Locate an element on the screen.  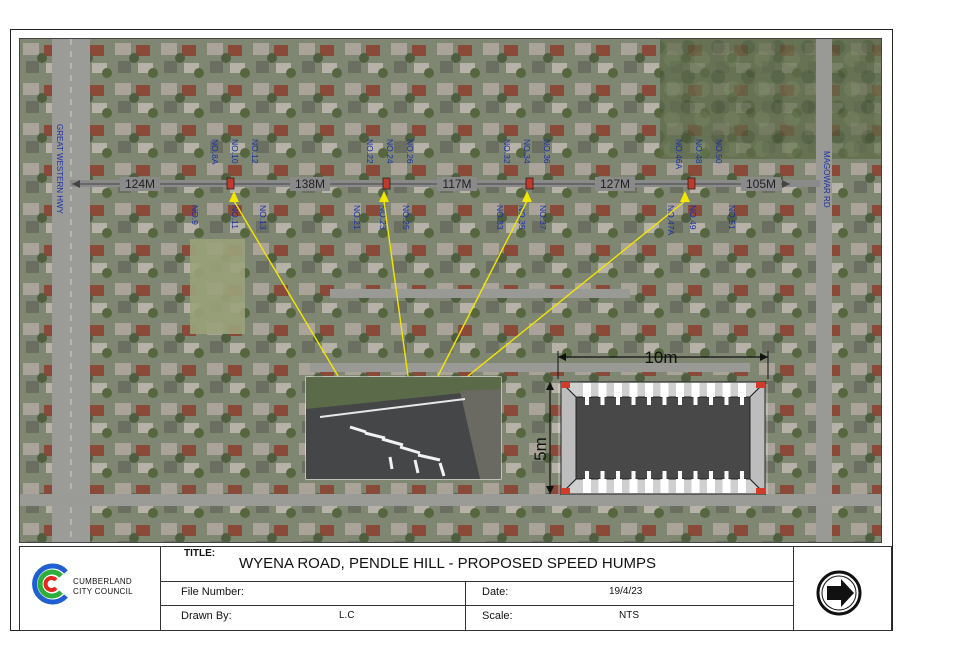
distance-label: 117M is located at coordinates (456, 184).